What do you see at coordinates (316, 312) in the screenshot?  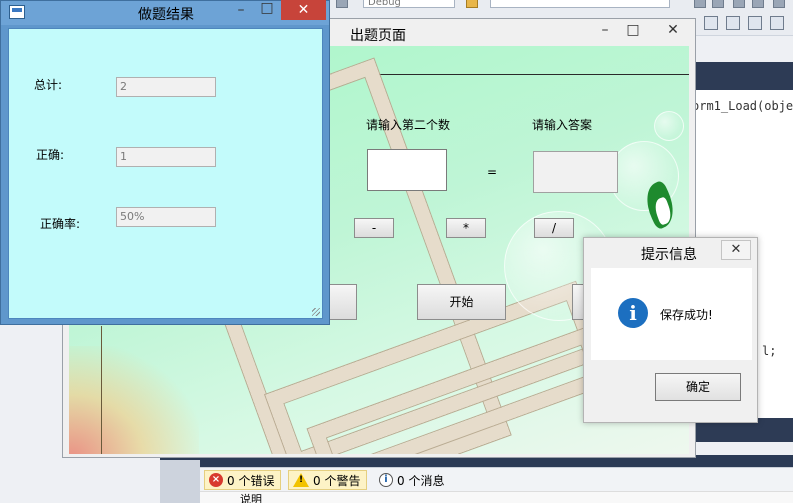 I see `resize-grip` at bounding box center [316, 312].